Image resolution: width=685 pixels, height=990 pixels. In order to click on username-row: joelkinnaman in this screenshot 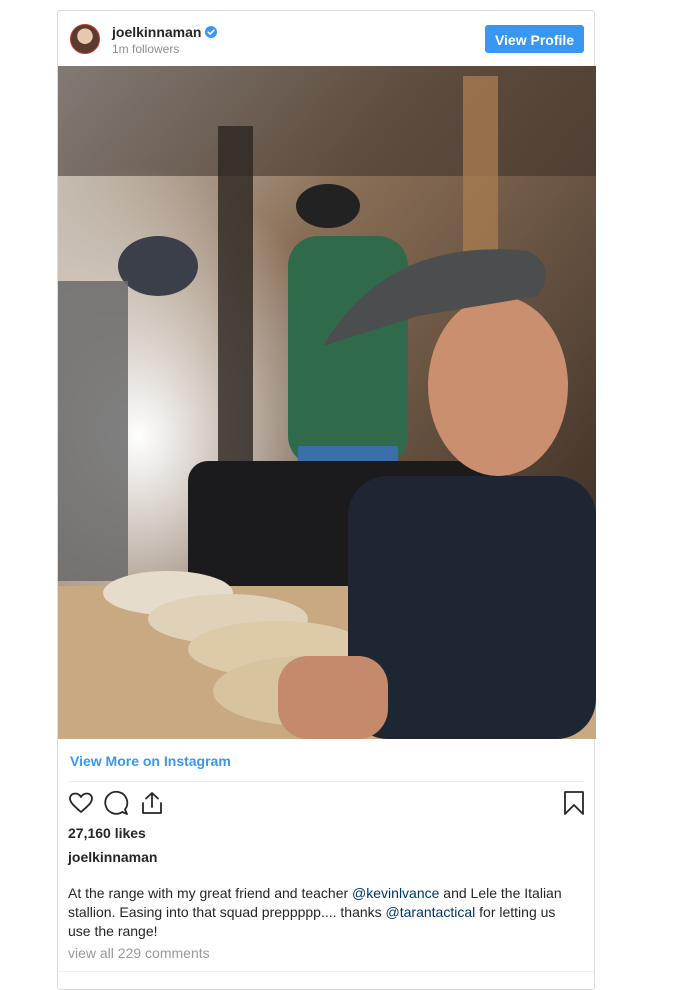, I will do `click(165, 32)`.